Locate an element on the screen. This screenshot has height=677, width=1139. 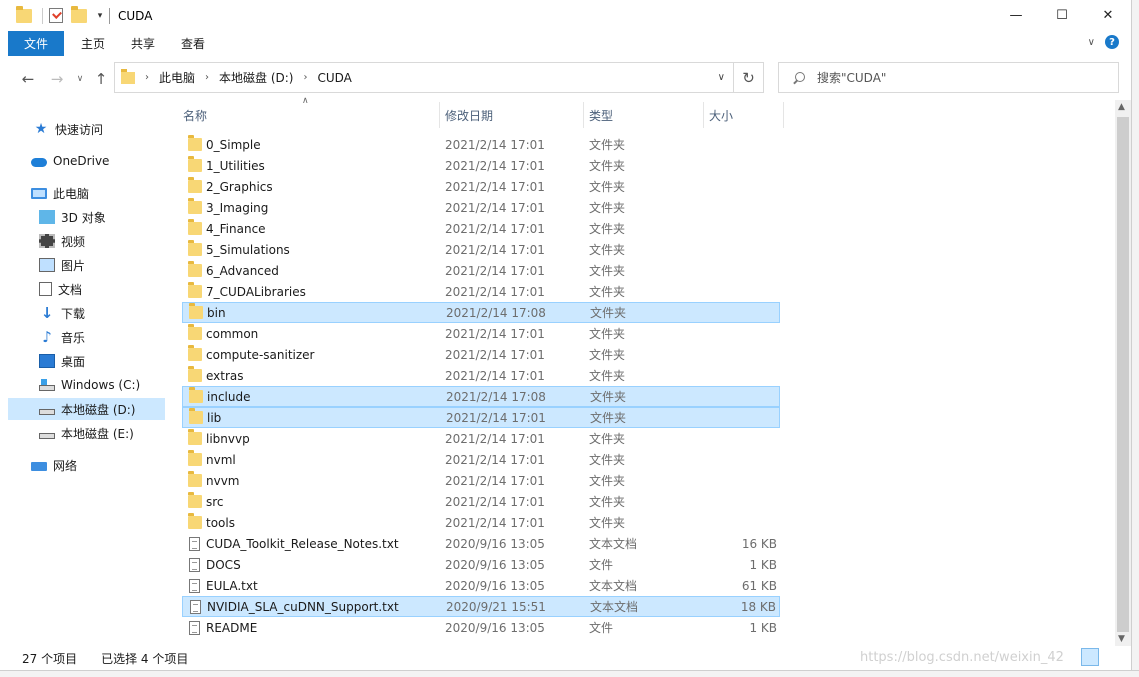
tab-share: 共享 is located at coordinates (143, 43).